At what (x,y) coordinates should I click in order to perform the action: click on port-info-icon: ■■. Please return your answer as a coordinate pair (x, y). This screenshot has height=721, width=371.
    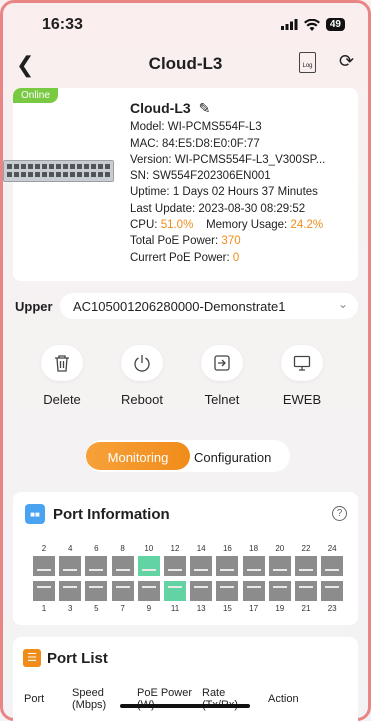
    Looking at the image, I should click on (35, 514).